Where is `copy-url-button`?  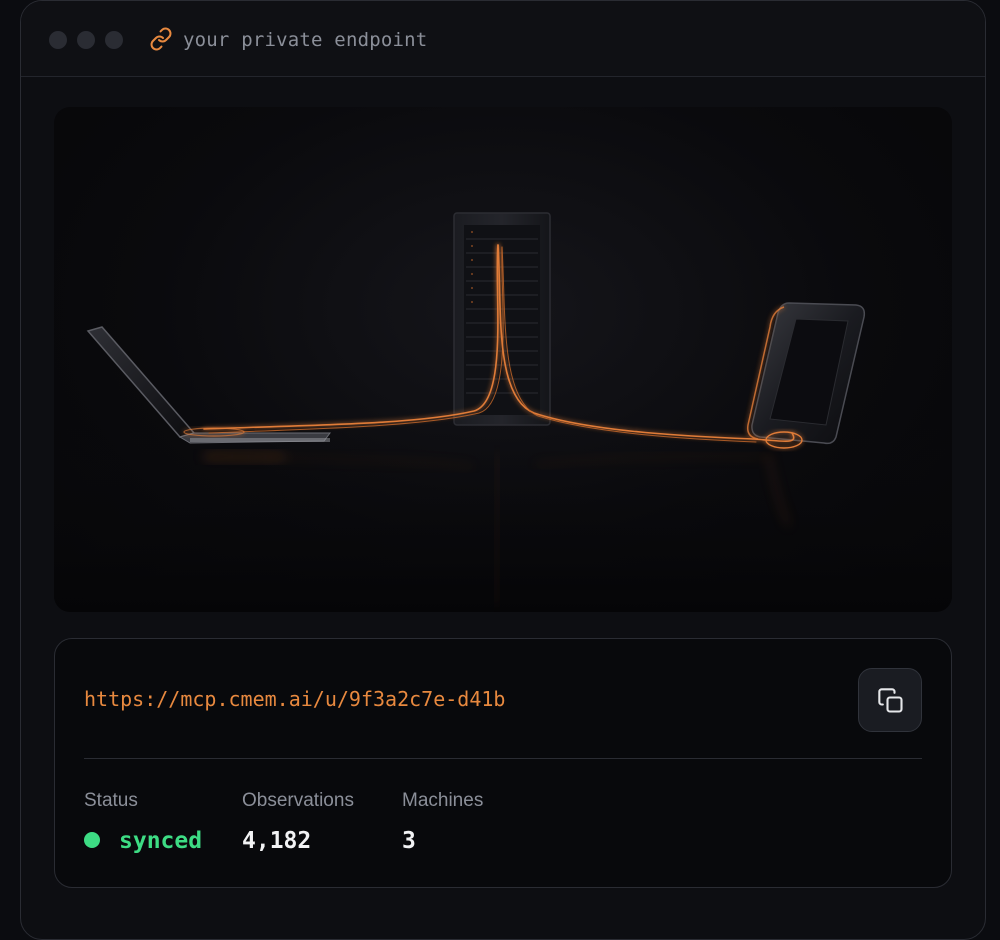
copy-url-button is located at coordinates (890, 700).